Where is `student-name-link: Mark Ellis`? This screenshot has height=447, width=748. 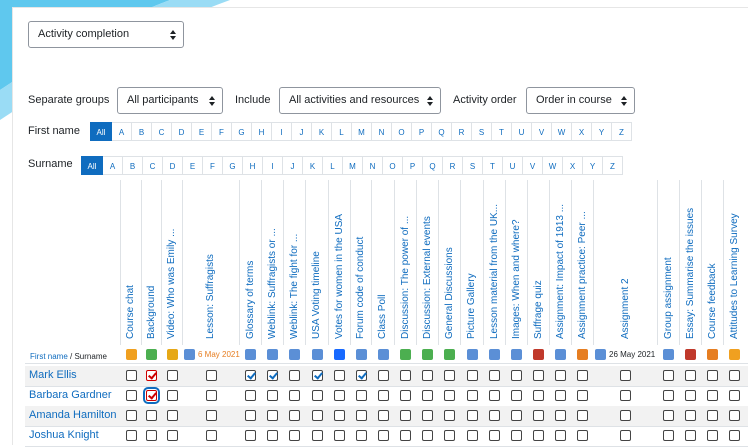
student-name-link: Mark Ellis is located at coordinates (53, 375).